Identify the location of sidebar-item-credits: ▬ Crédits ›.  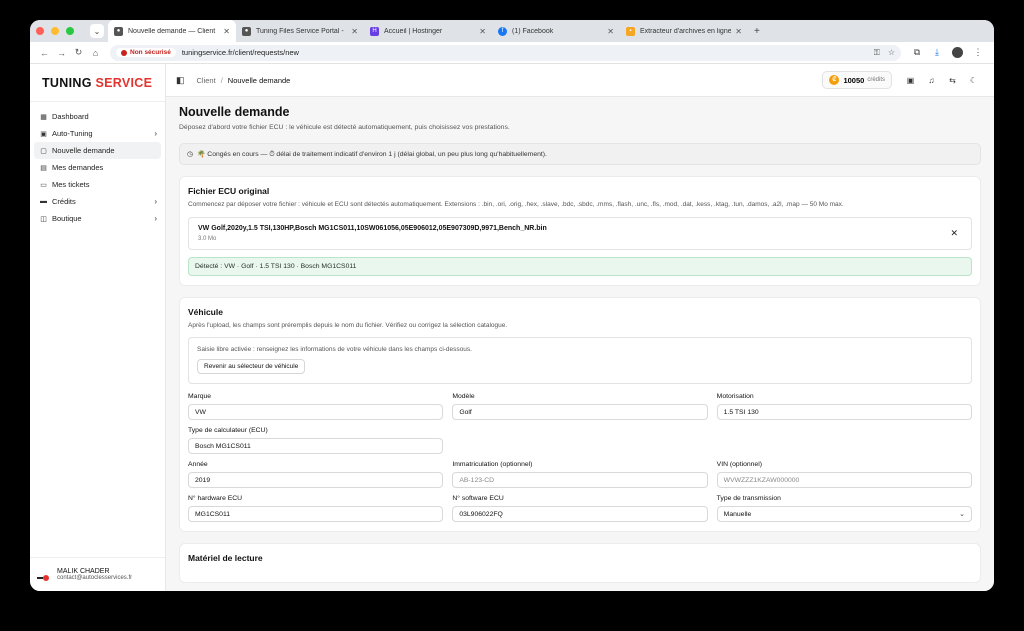
(97, 201).